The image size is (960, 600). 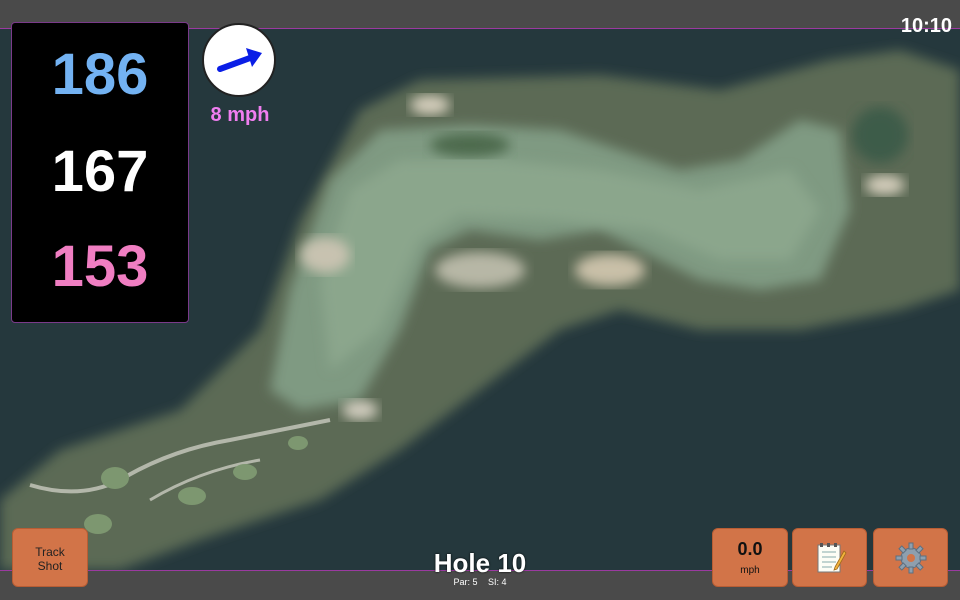 I want to click on wind-direction-arrow-icon, so click(x=239, y=60).